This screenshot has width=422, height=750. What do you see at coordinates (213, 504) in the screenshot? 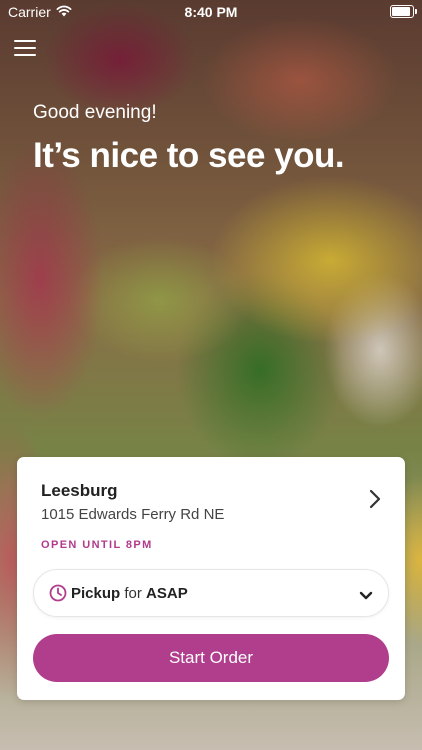
I see `location-selector: Leesburg 1015 Edwards Ferry Rd NE` at bounding box center [213, 504].